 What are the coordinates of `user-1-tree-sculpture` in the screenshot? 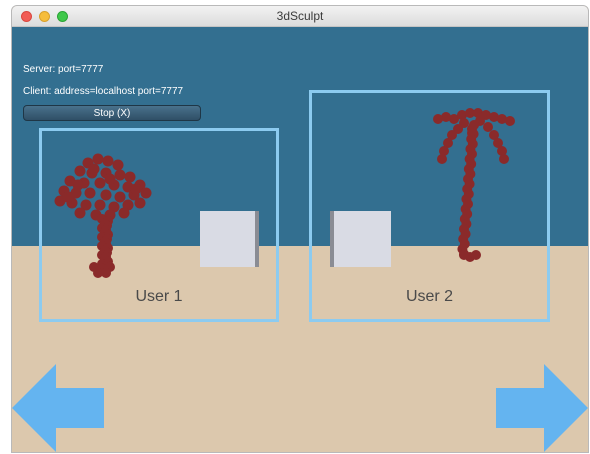 It's located at (103, 215).